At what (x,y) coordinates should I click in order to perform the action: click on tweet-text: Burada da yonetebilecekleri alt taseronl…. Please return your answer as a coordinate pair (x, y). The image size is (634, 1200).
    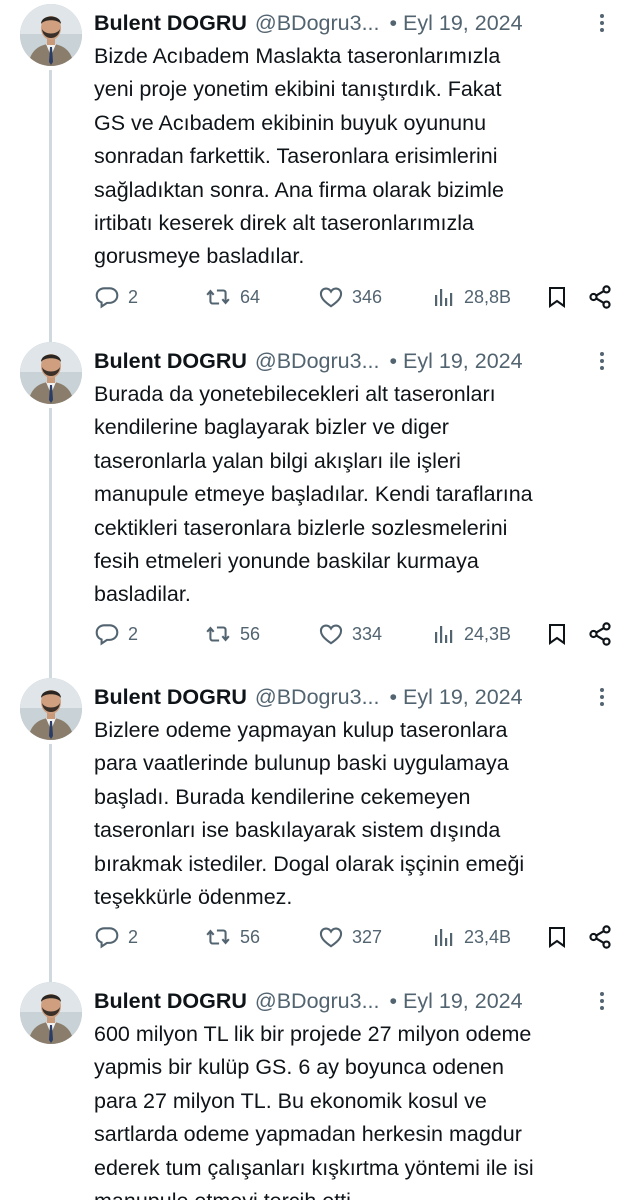
    Looking at the image, I should click on (313, 494).